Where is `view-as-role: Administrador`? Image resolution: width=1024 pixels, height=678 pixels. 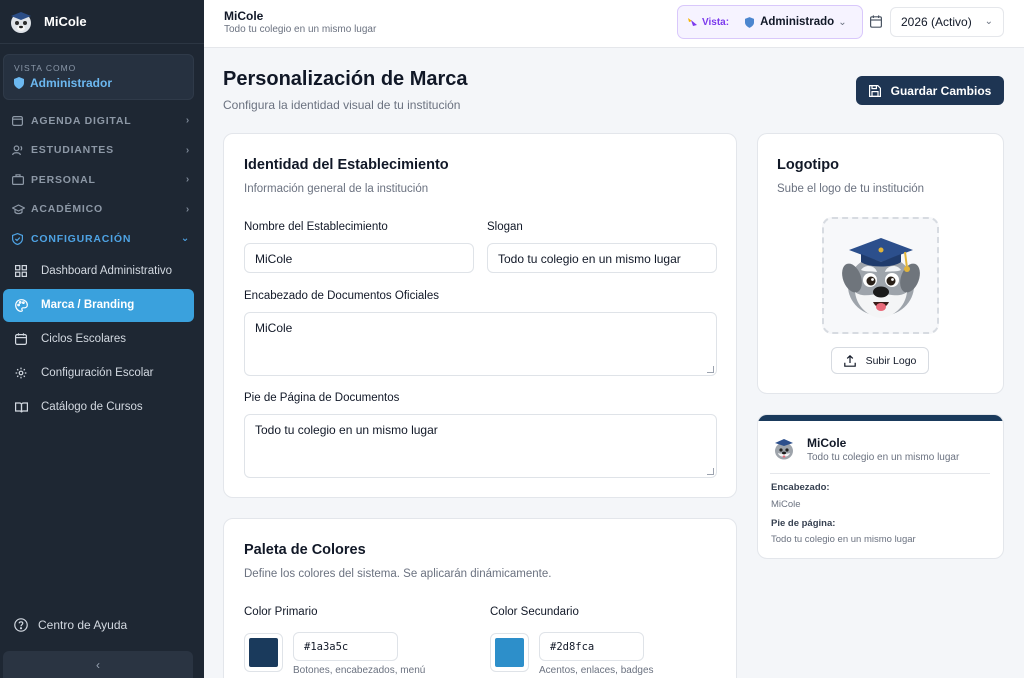
view-as-role: Administrador is located at coordinates (98, 83).